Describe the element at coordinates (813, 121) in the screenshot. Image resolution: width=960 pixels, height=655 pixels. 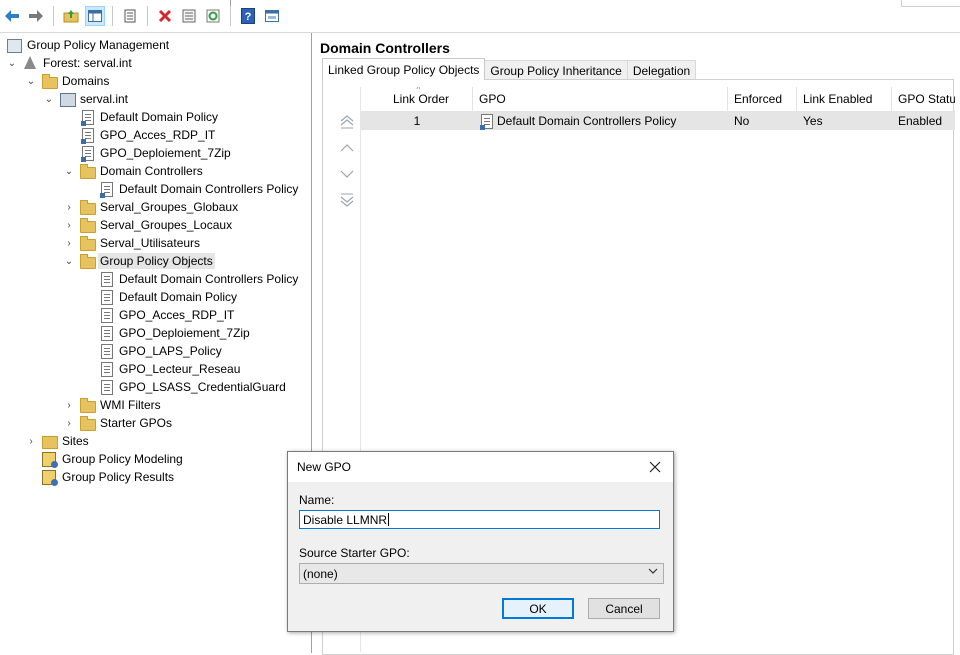
I see `cell-link-enabled: Yes` at that location.